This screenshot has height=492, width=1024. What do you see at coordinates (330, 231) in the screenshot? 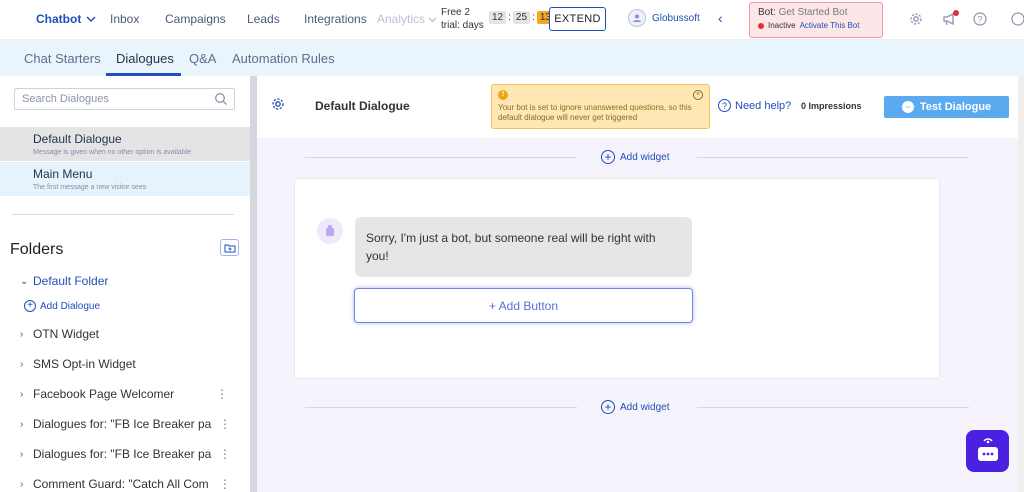
I see `bot-avatar-icon` at bounding box center [330, 231].